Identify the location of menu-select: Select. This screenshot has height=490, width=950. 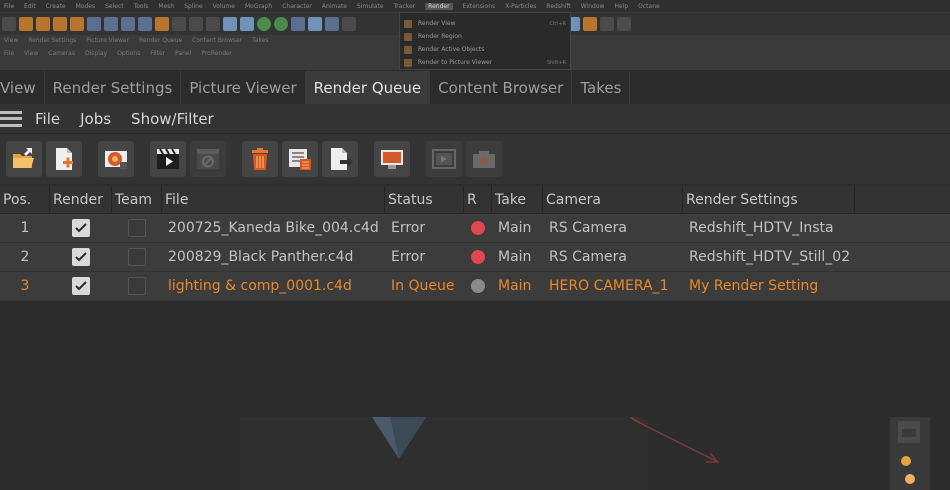
(114, 6).